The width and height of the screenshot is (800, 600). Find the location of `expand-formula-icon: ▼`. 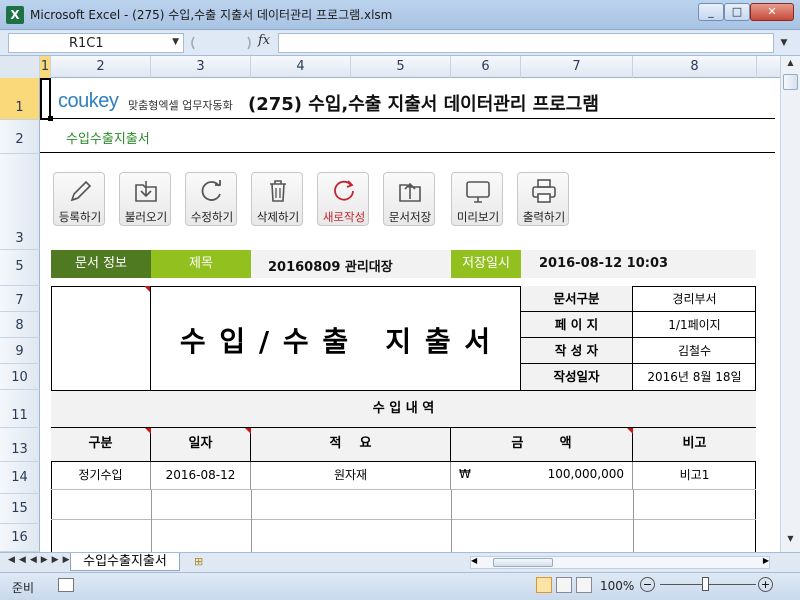

expand-formula-icon: ▼ is located at coordinates (784, 43).